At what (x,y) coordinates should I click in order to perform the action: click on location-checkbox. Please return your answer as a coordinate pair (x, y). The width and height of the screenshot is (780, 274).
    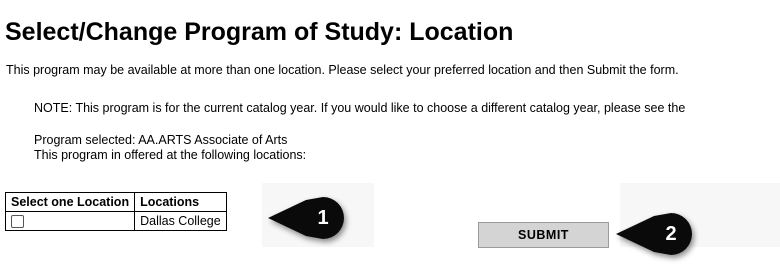
    Looking at the image, I should click on (17, 222).